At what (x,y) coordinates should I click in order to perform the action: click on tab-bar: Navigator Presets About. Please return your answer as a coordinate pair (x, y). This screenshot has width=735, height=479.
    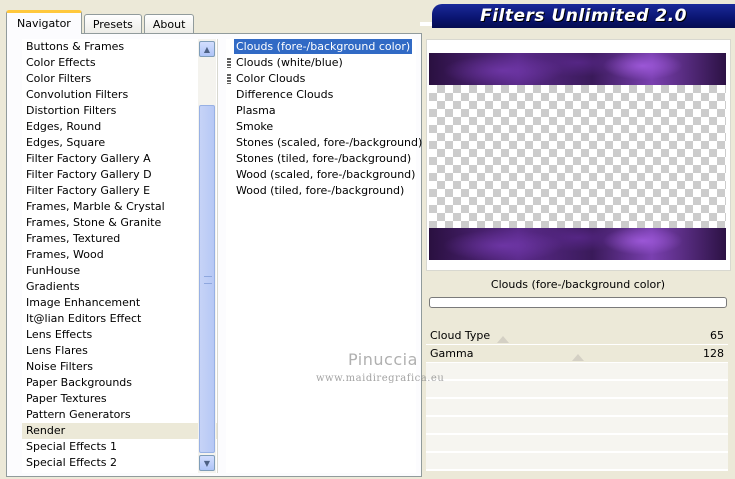
    Looking at the image, I should click on (101, 21).